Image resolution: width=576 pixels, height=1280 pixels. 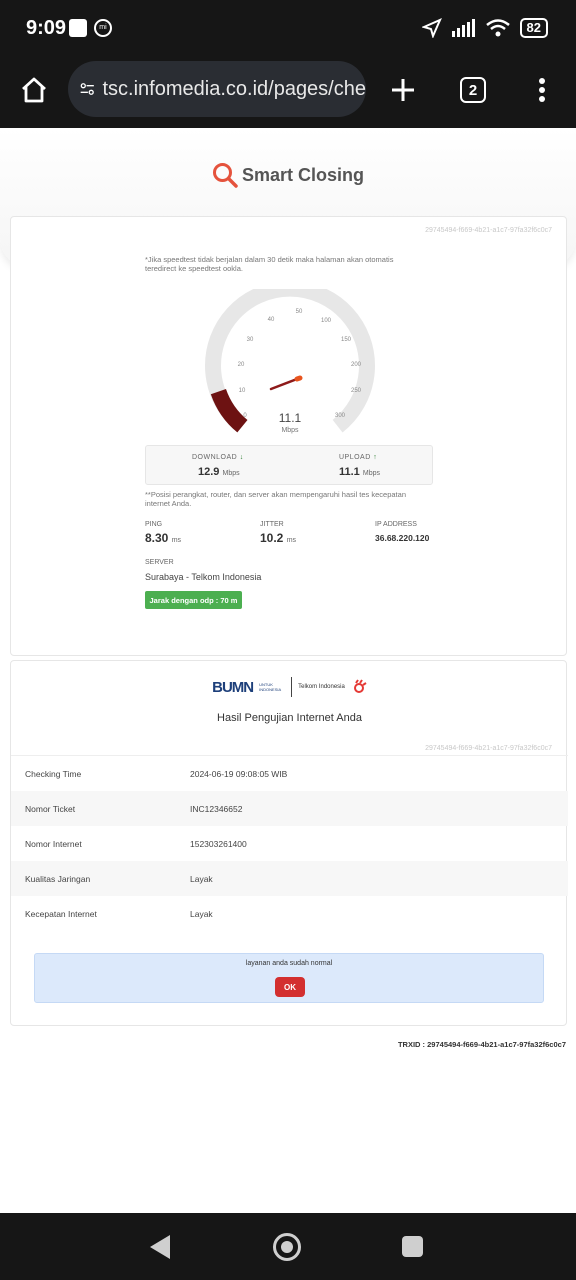 What do you see at coordinates (50, 808) in the screenshot?
I see `row-key: Nomor Ticket` at bounding box center [50, 808].